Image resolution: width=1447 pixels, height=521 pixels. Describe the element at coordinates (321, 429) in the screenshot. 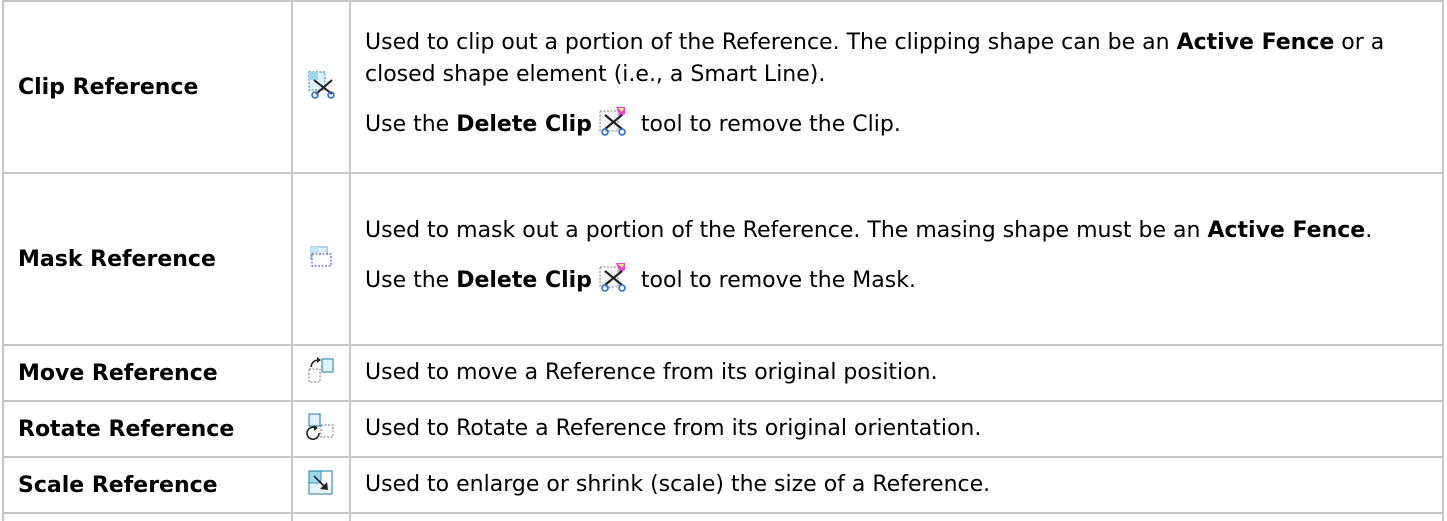

I see `rotate-reference-icon` at that location.